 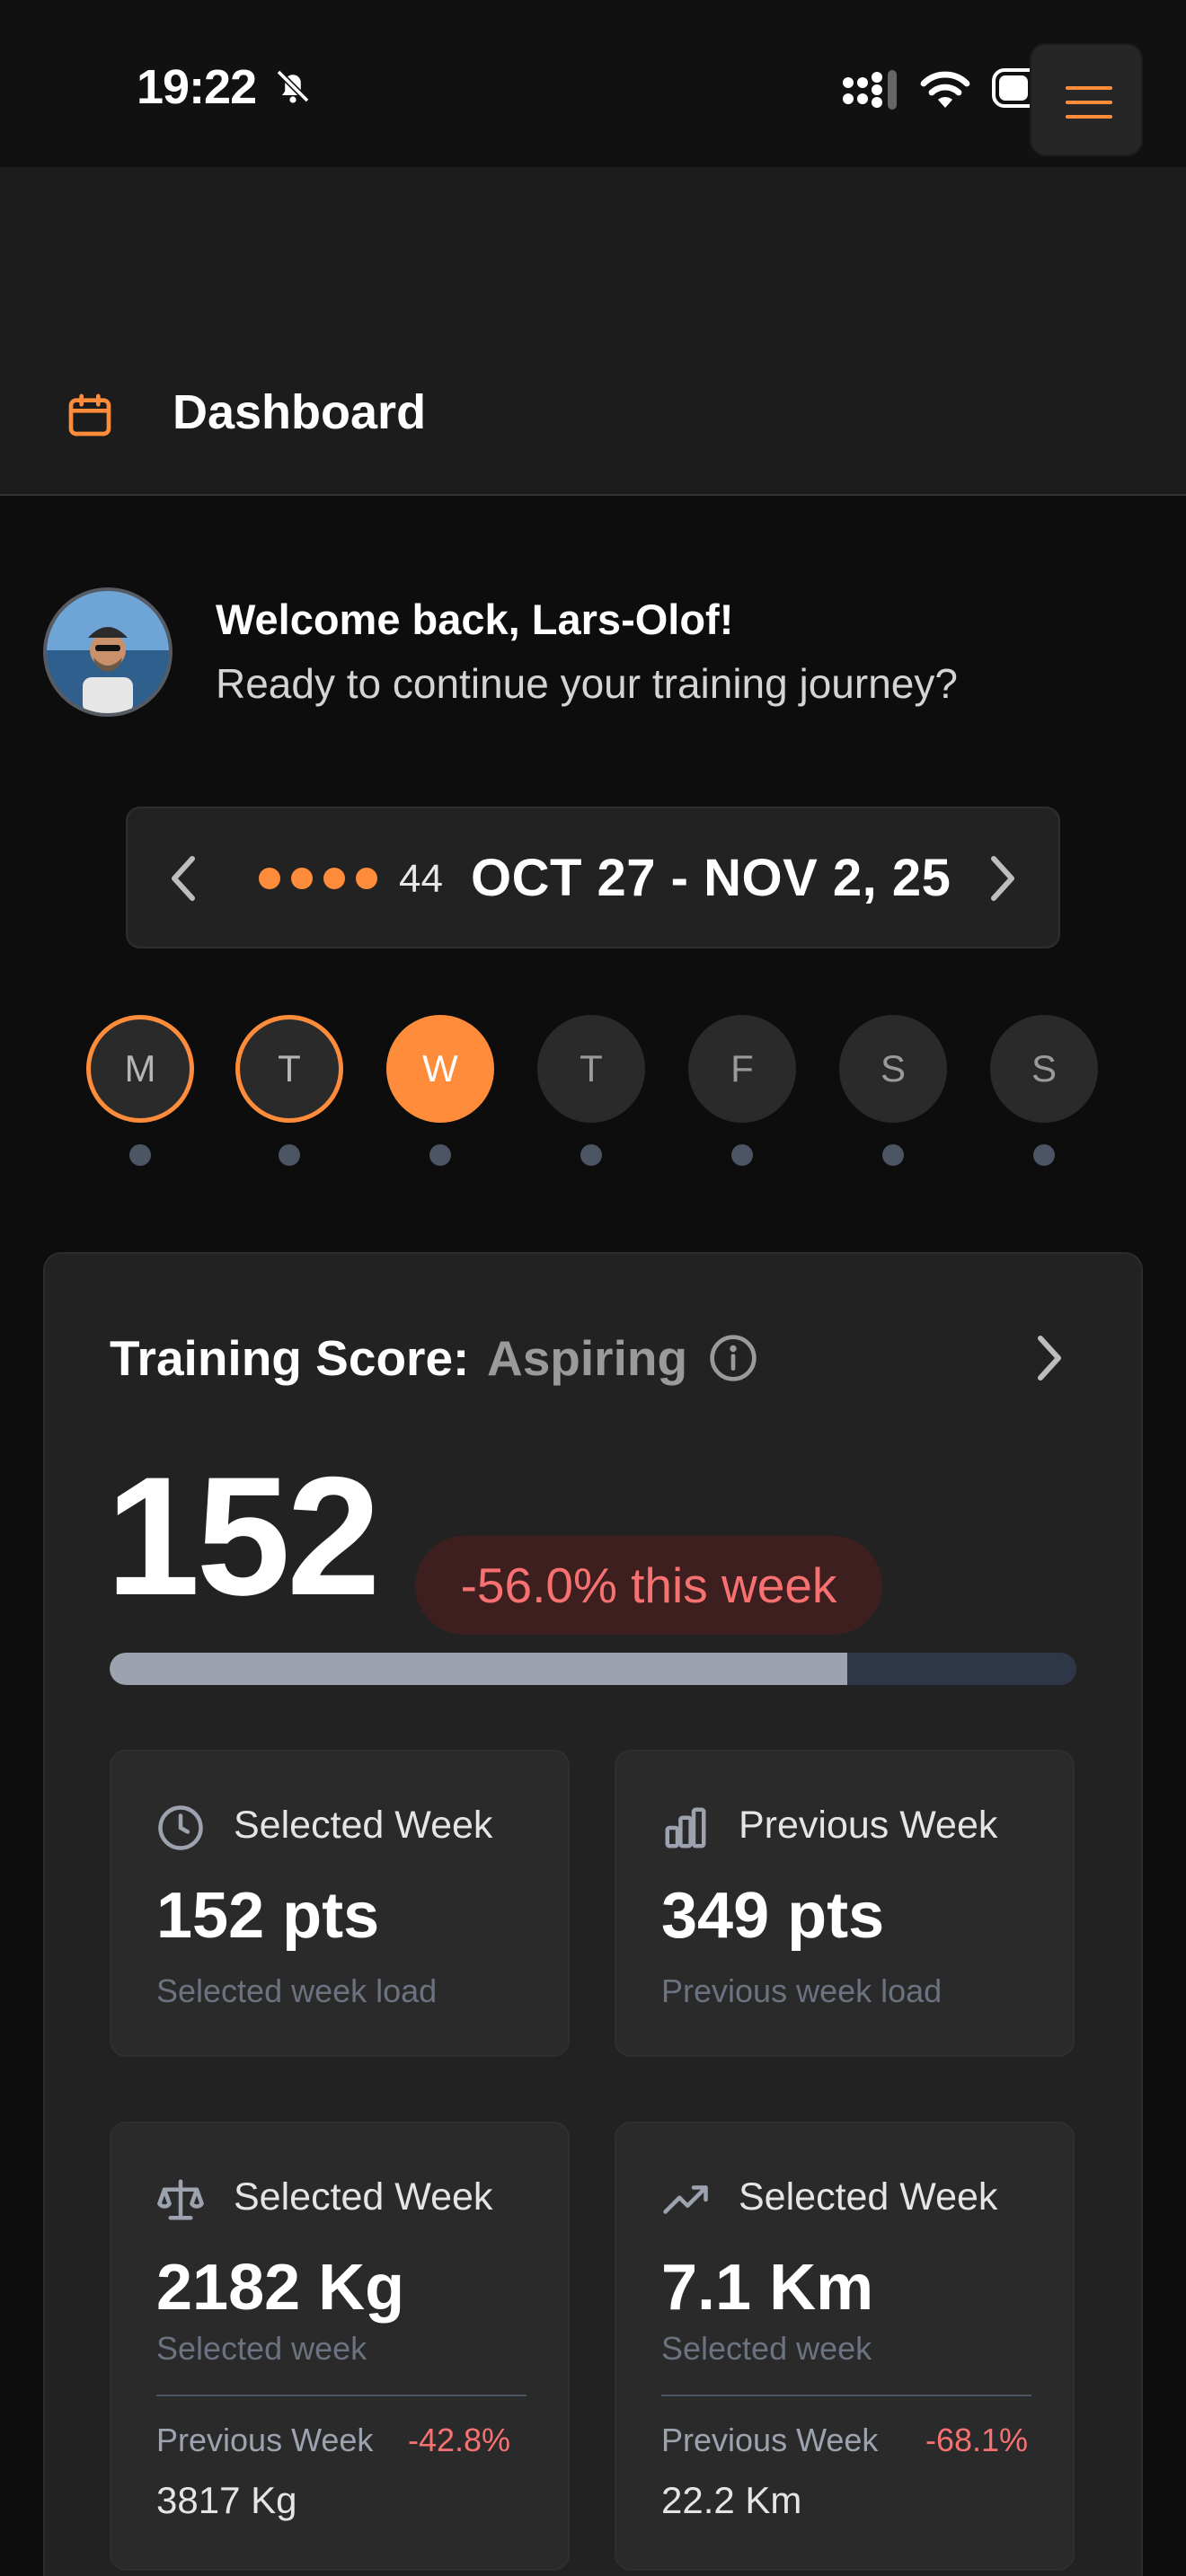 What do you see at coordinates (197, 87) in the screenshot?
I see `status-time: 19:22` at bounding box center [197, 87].